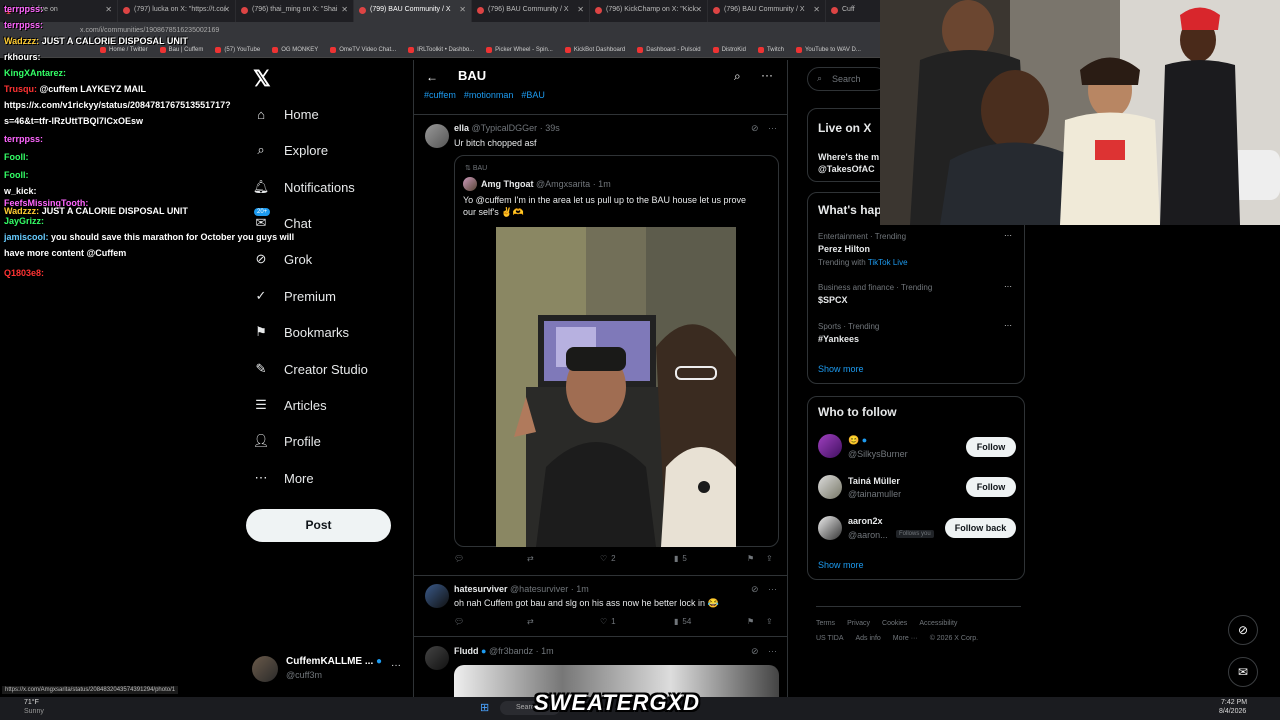 The width and height of the screenshot is (1280, 720). I want to click on footer-link: Privacy, so click(858, 623).